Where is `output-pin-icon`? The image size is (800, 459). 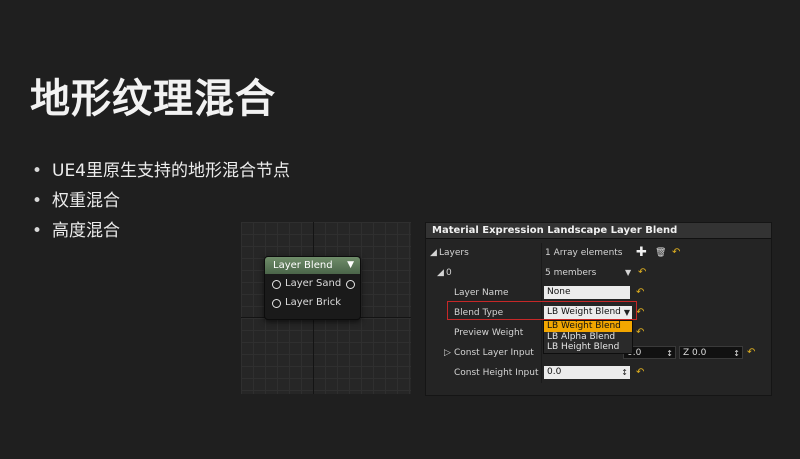 output-pin-icon is located at coordinates (350, 284).